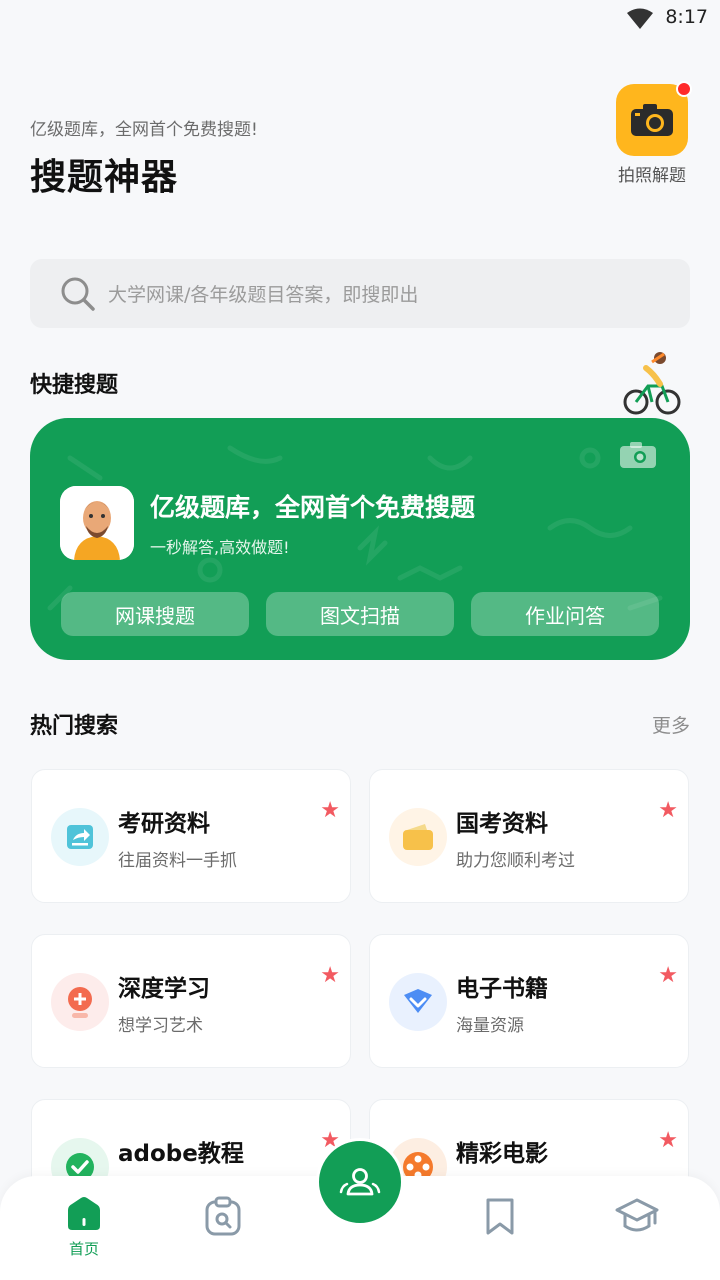 The height and width of the screenshot is (1280, 720). I want to click on hot-item-name: 精彩电影, so click(502, 1154).